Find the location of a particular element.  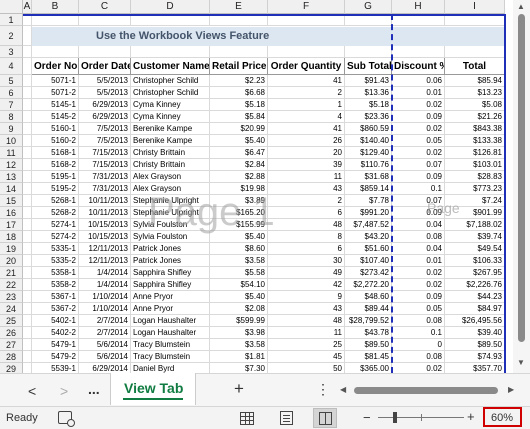

data-cell: 0.05 is located at coordinates (418, 309).